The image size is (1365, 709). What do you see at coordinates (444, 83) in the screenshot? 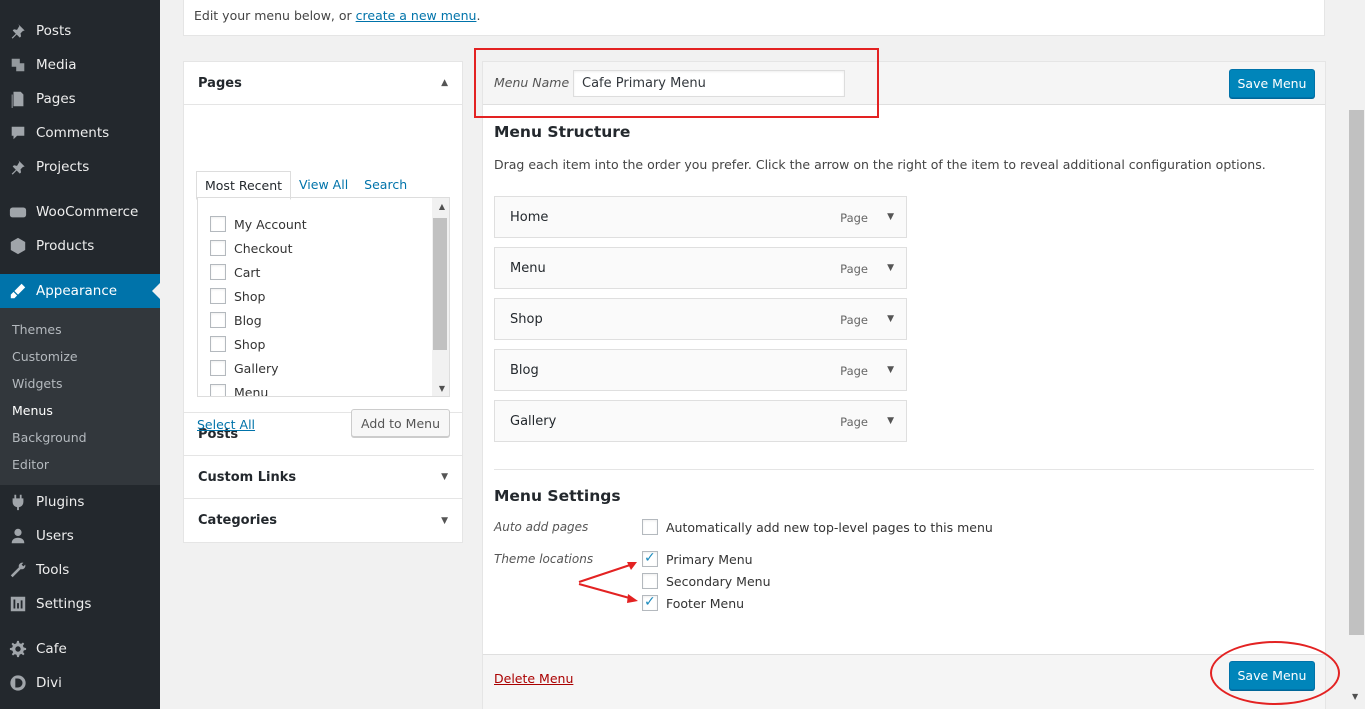
I see `collapse-arrow-icon: ▲` at bounding box center [444, 83].